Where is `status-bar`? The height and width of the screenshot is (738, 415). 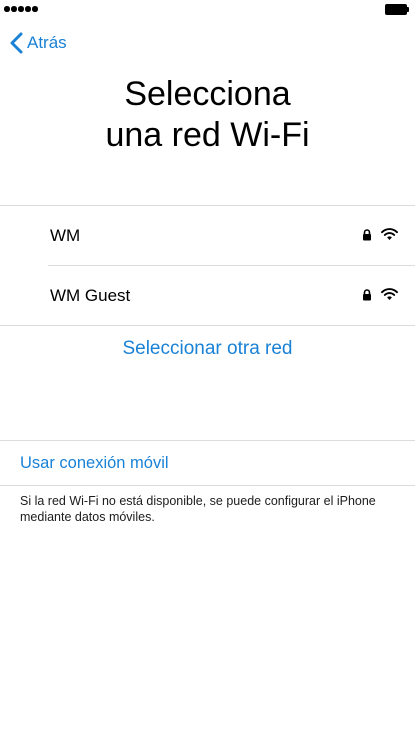
status-bar is located at coordinates (207, 10).